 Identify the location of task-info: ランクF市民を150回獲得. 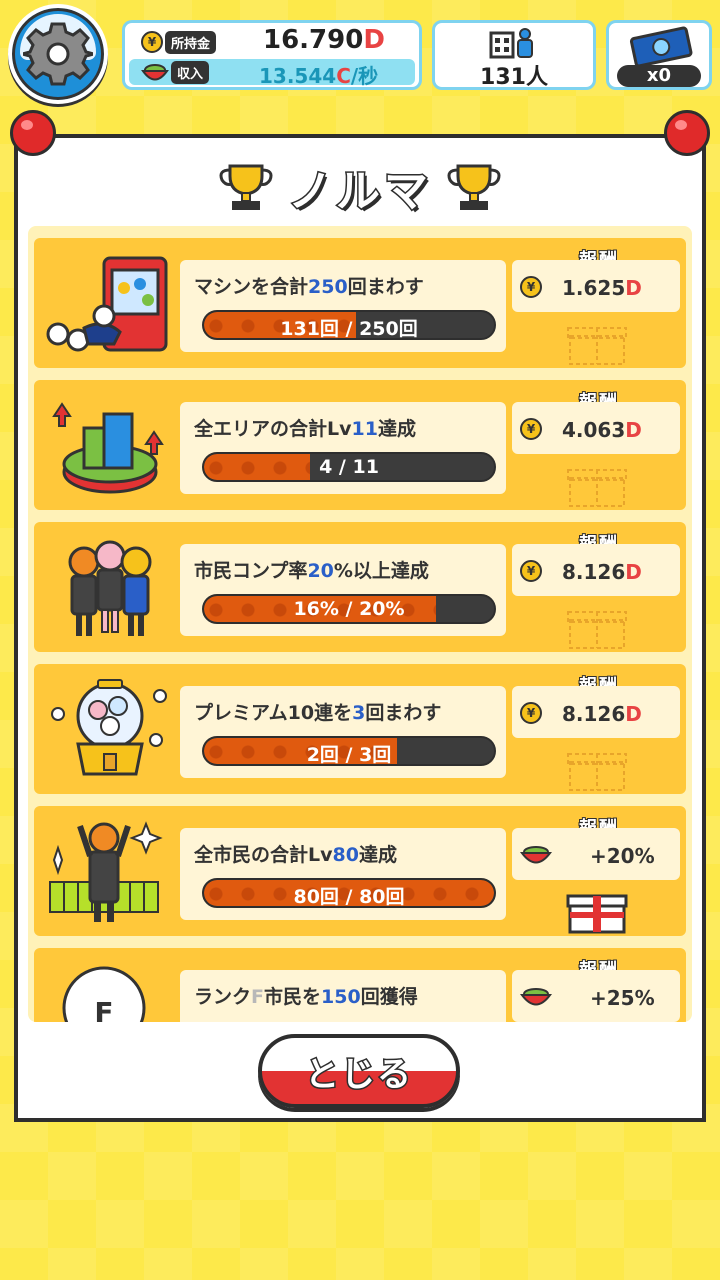
(343, 996).